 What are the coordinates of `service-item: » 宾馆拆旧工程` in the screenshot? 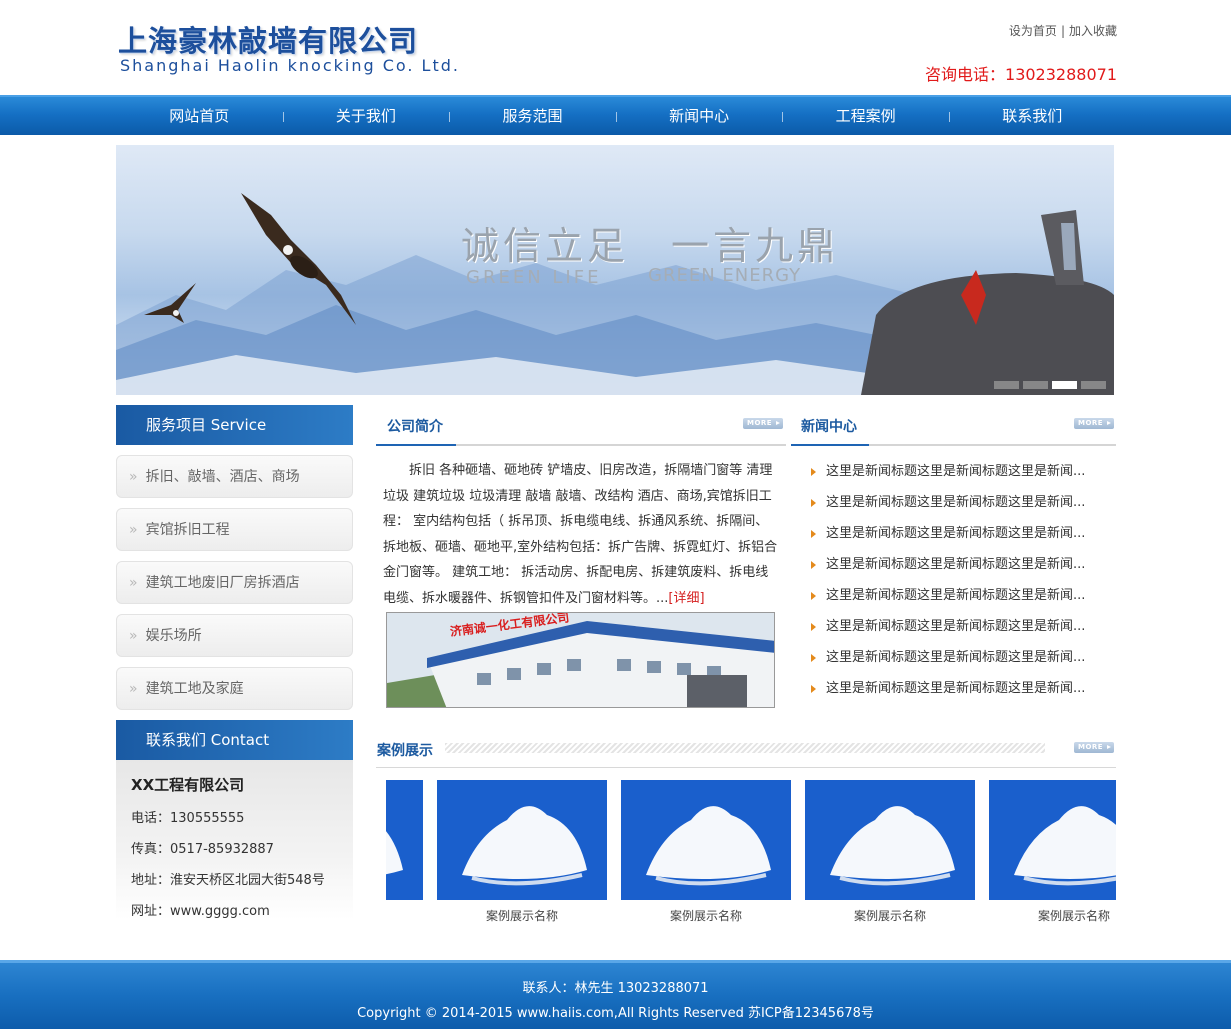 It's located at (234, 529).